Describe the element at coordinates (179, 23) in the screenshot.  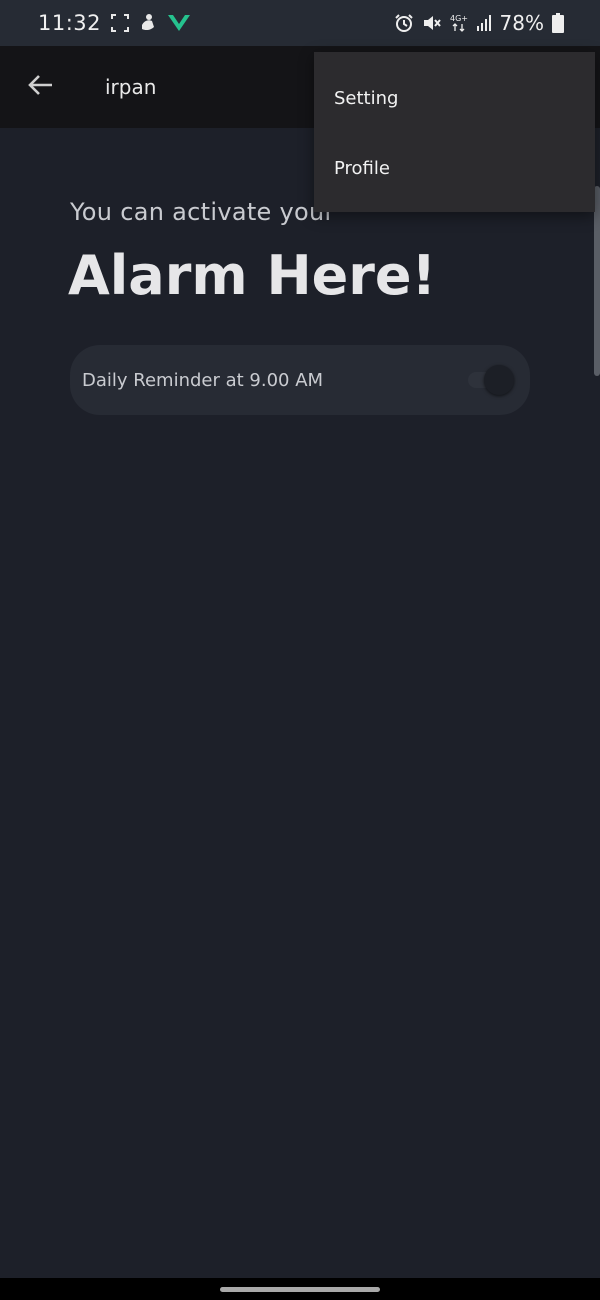
I see `vpn-chevron-icon` at that location.